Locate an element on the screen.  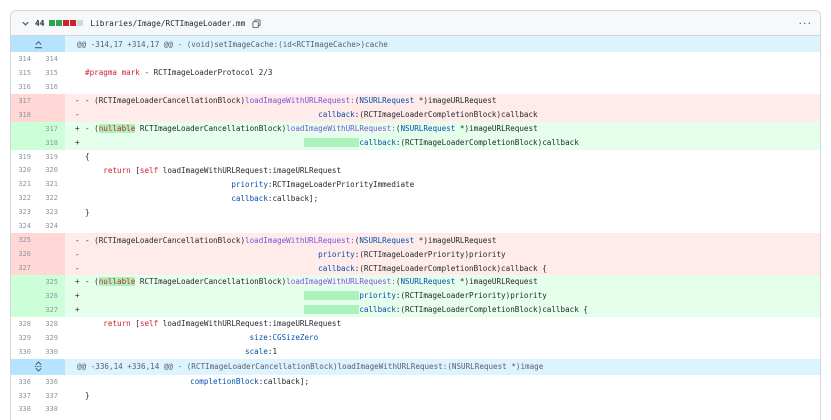
new-line-number: 315 is located at coordinates (51, 73).